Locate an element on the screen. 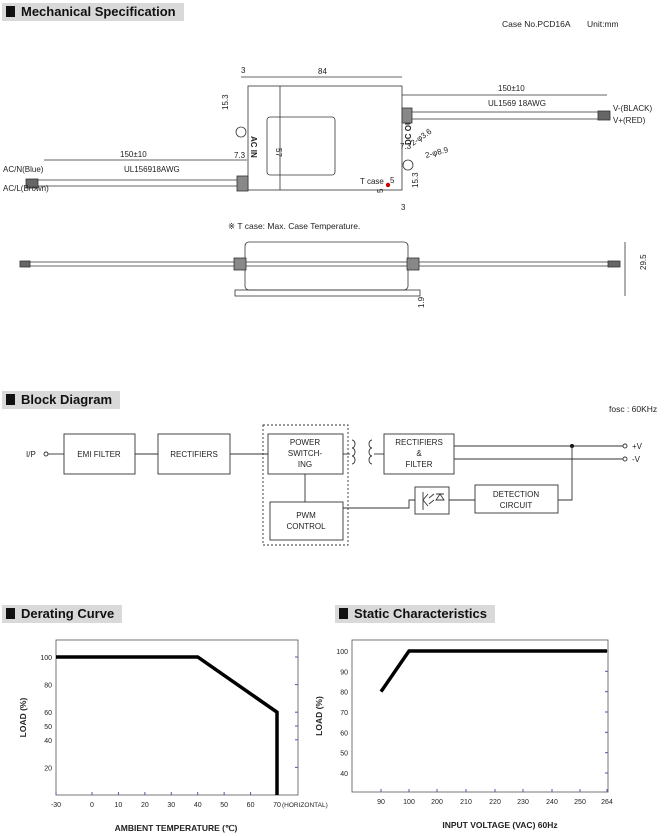  dim-3-bottom: 3 is located at coordinates (403, 207).